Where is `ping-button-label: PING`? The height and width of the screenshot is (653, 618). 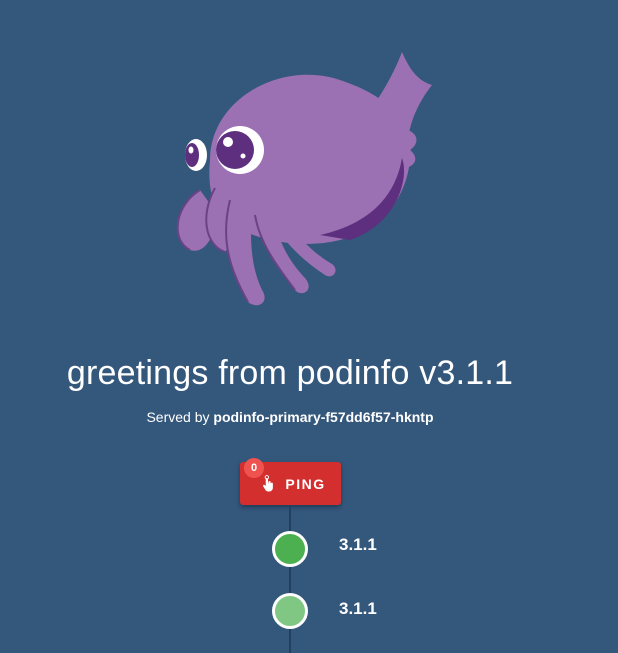 ping-button-label: PING is located at coordinates (305, 483).